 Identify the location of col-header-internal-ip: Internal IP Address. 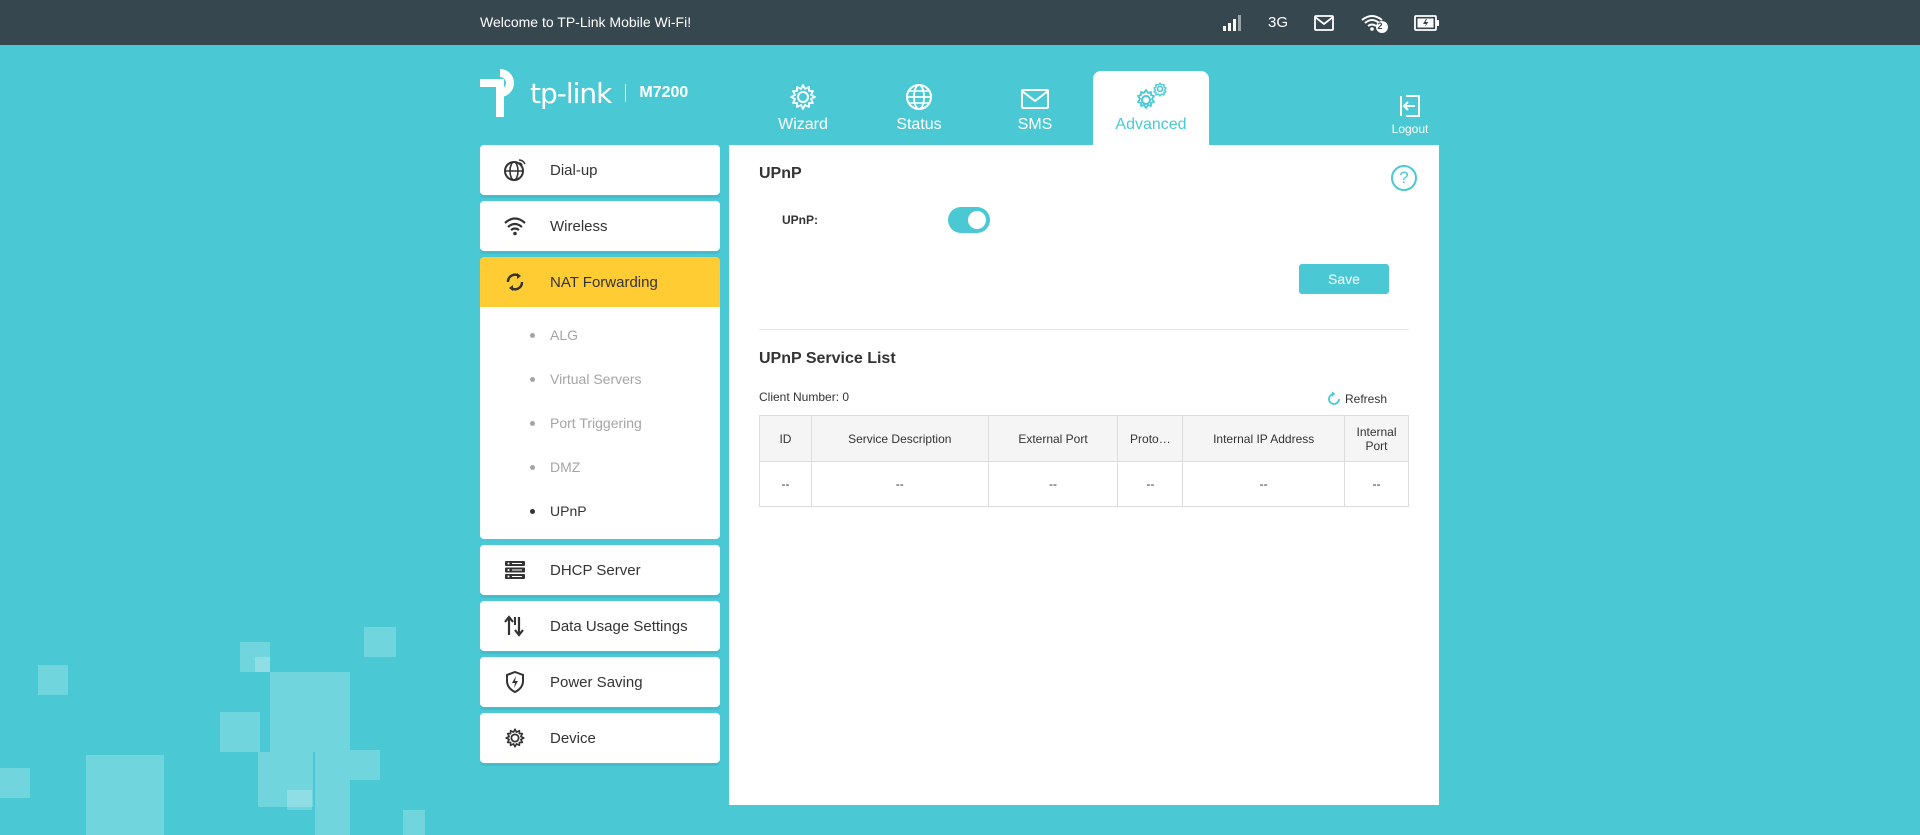
(1264, 438).